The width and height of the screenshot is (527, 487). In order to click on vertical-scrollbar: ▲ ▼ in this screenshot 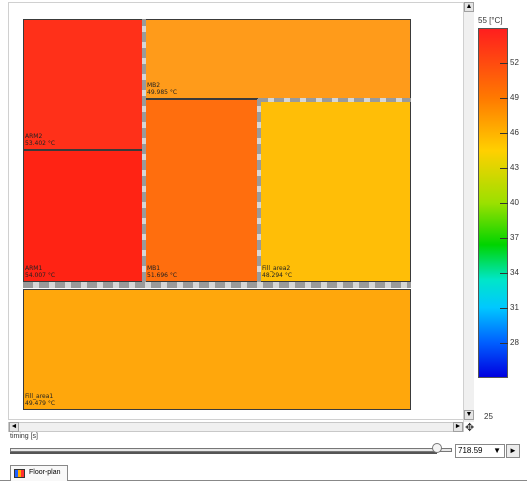, I will do `click(468, 212)`.